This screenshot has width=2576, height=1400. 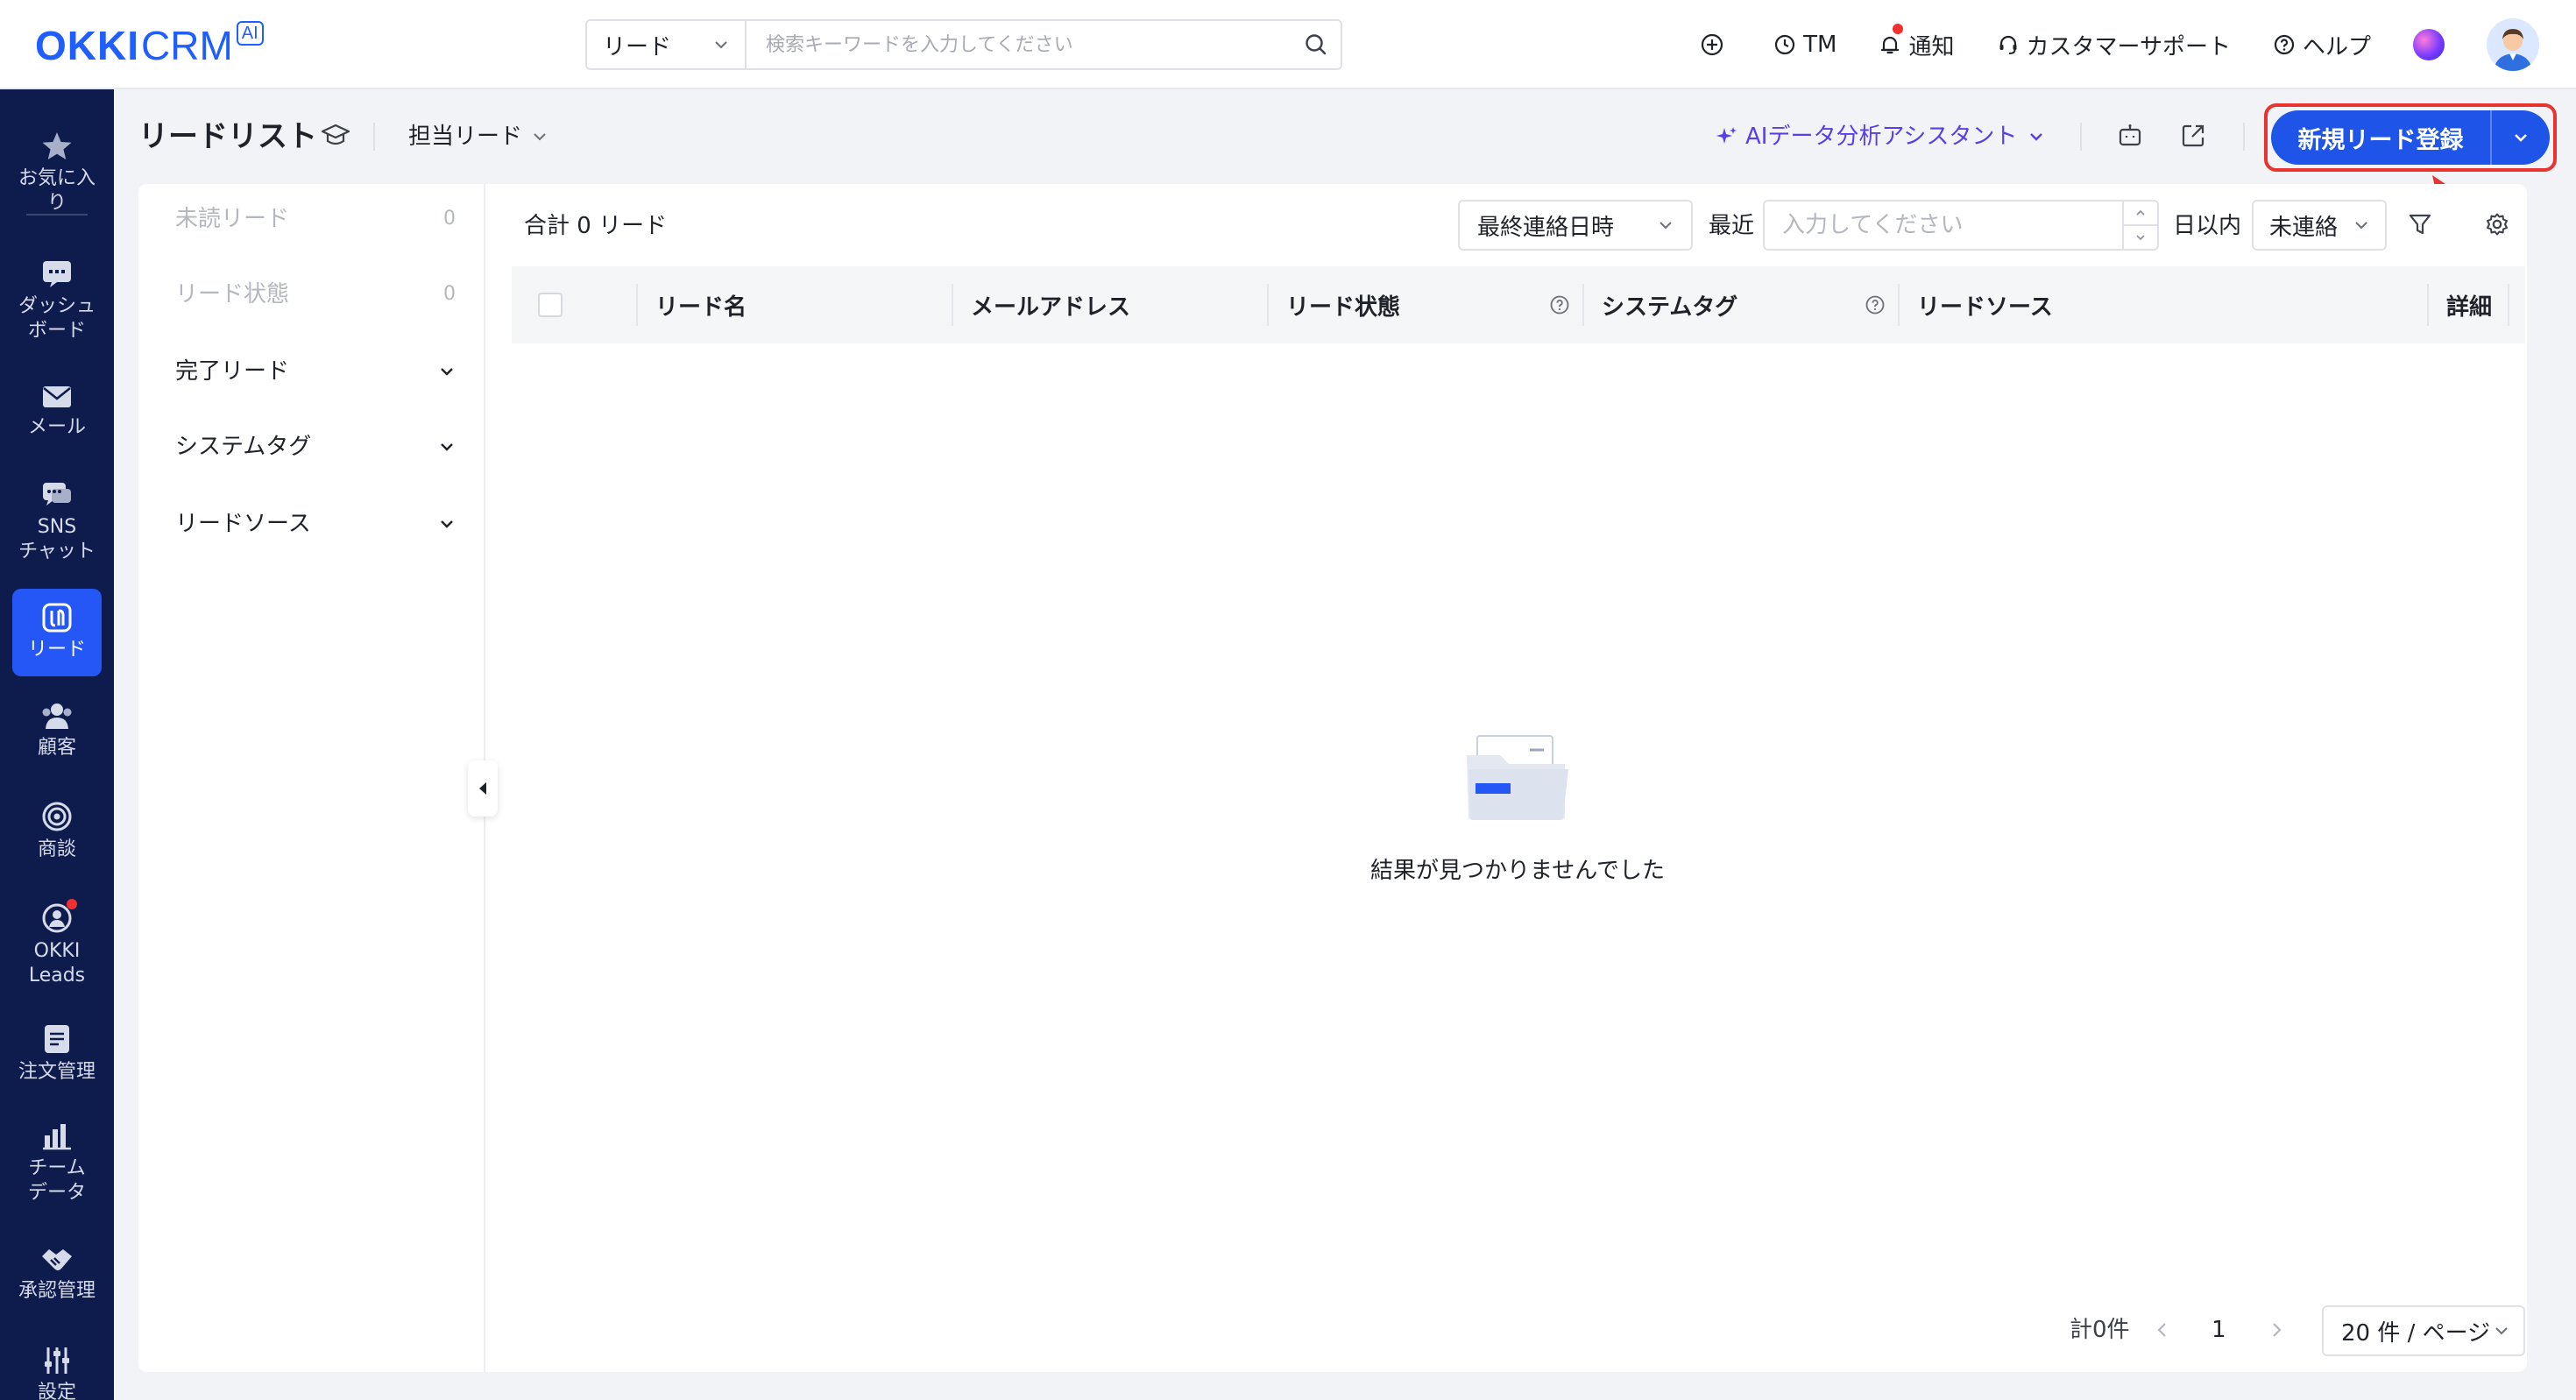 I want to click on global-search: リード, so click(x=963, y=44).